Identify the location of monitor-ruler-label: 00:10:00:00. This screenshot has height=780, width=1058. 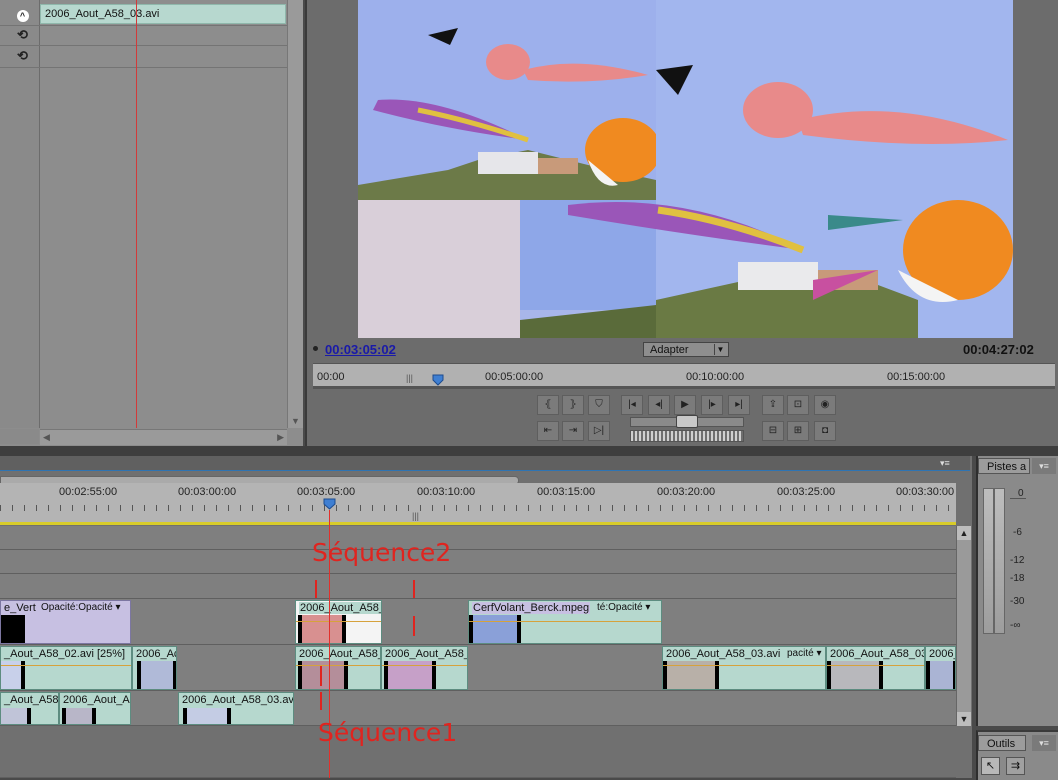
(715, 377).